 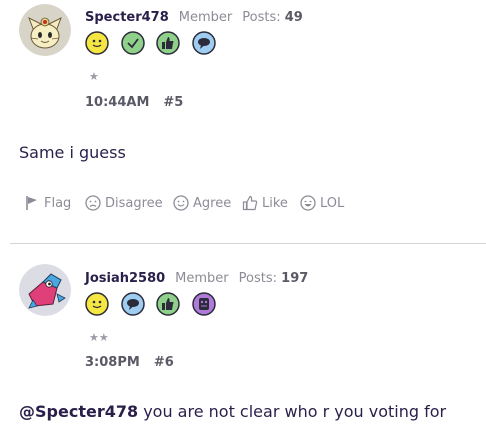 I want to click on post-time: 3:08PM, so click(x=112, y=362).